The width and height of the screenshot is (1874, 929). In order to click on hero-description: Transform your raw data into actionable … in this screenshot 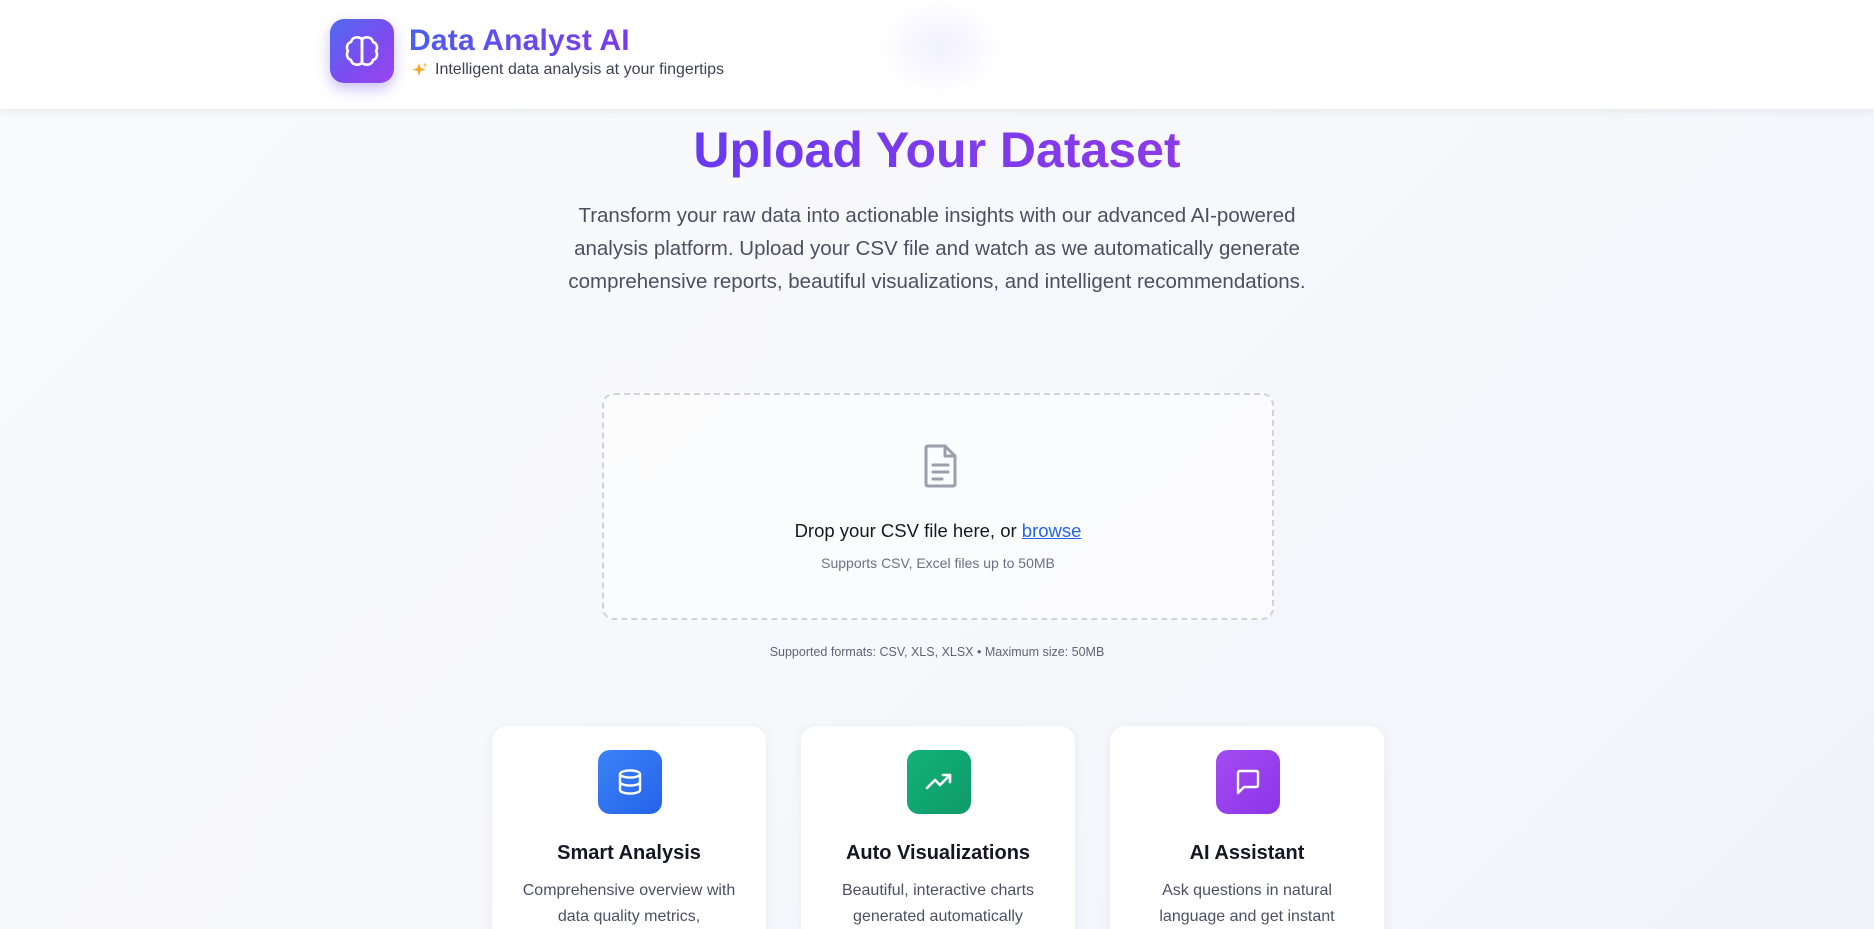, I will do `click(937, 248)`.